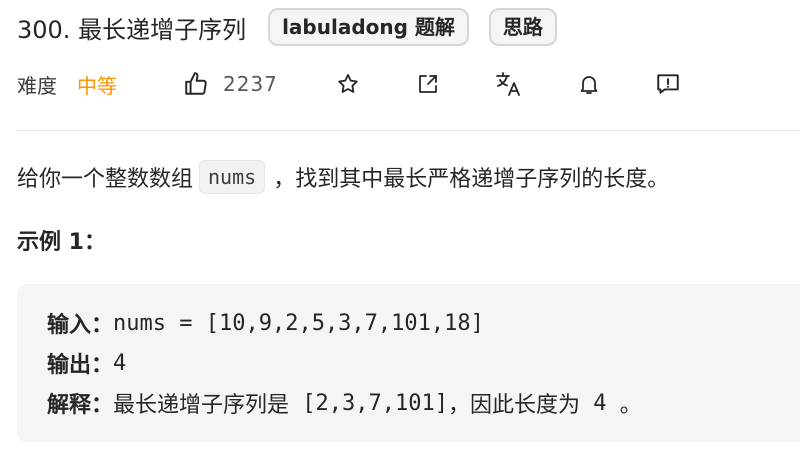 The height and width of the screenshot is (452, 800). I want to click on feedback-icon, so click(668, 84).